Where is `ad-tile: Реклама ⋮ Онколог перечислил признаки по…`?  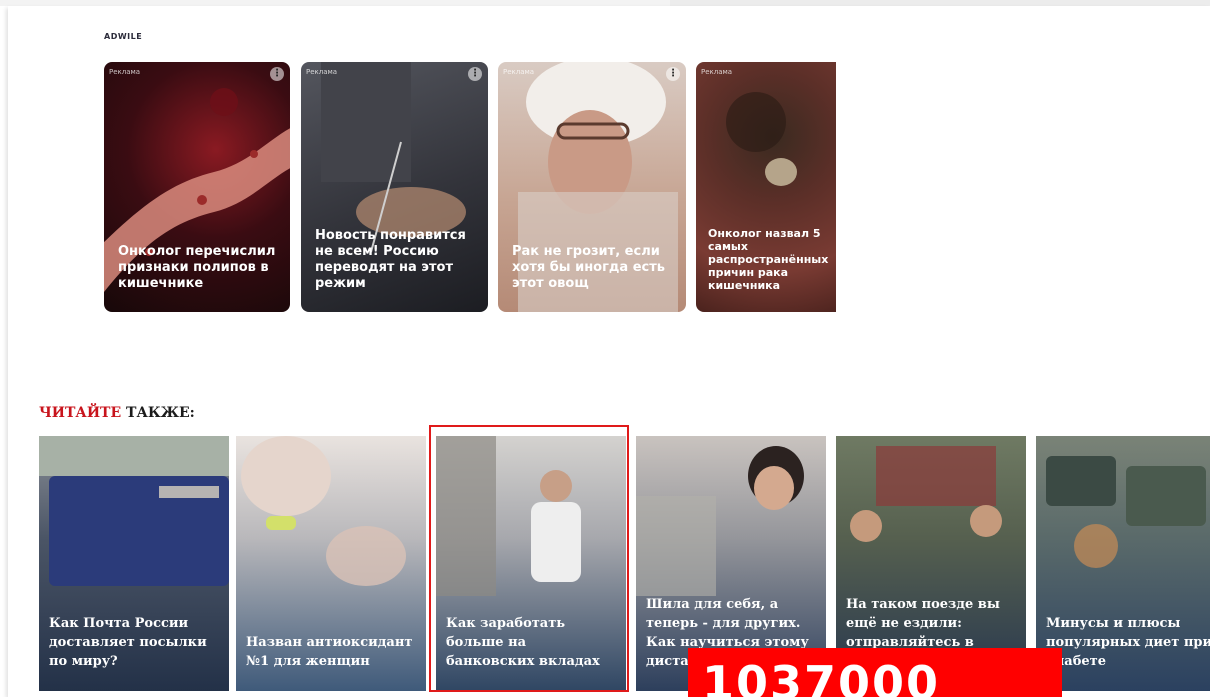
ad-tile: Реклама ⋮ Онколог перечислил признаки по… is located at coordinates (197, 187).